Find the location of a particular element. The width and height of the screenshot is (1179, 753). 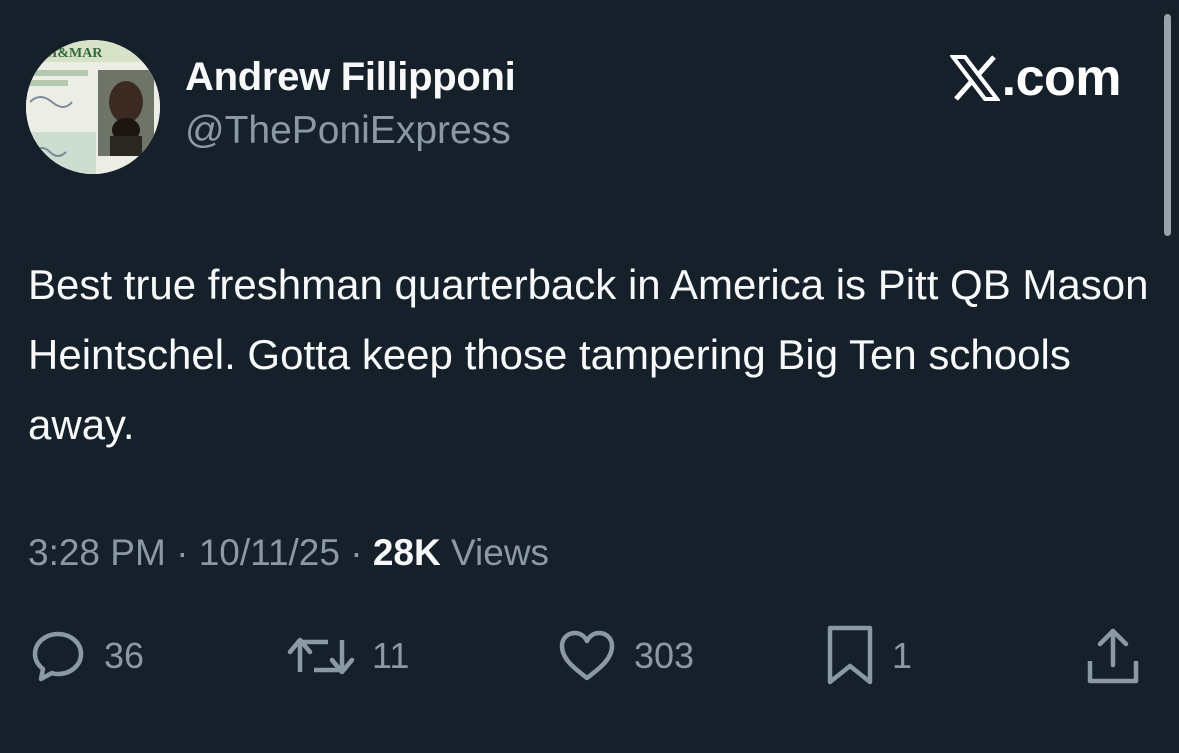

reply-icon is located at coordinates (58, 656).